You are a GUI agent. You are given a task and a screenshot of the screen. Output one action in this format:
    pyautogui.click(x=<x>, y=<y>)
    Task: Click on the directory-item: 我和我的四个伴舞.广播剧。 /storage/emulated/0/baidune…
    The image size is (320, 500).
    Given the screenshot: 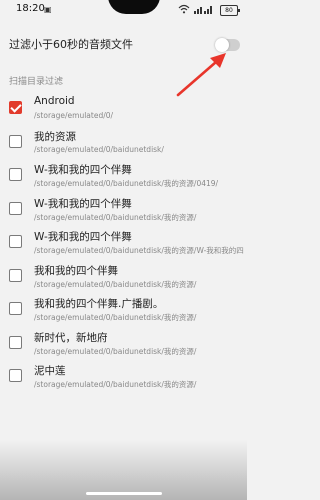 What is the action you would take?
    pyautogui.click(x=123, y=309)
    